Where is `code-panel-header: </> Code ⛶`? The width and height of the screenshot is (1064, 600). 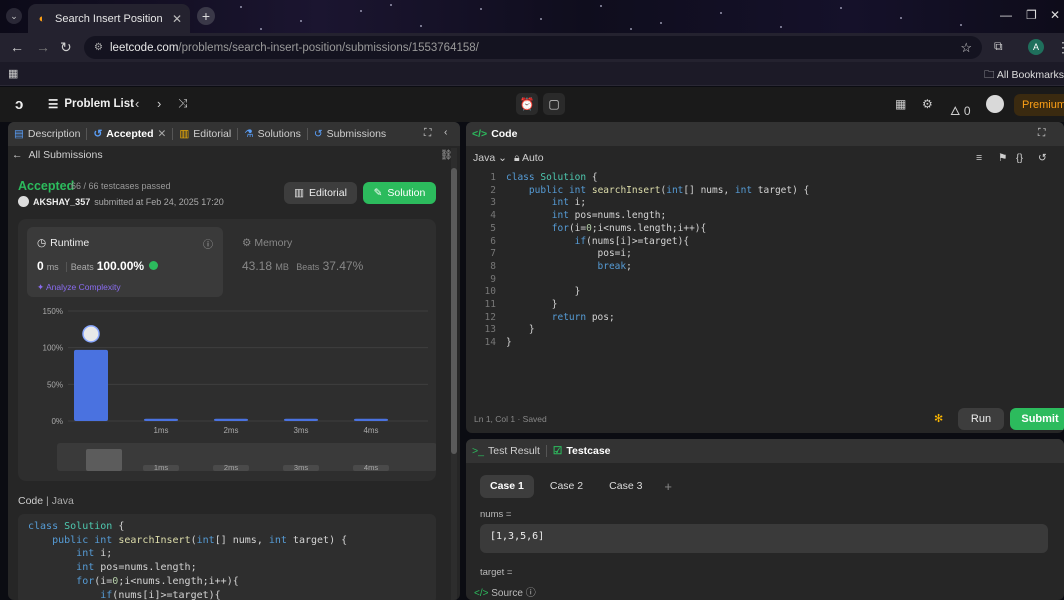
code-panel-header: </> Code ⛶ is located at coordinates (765, 134).